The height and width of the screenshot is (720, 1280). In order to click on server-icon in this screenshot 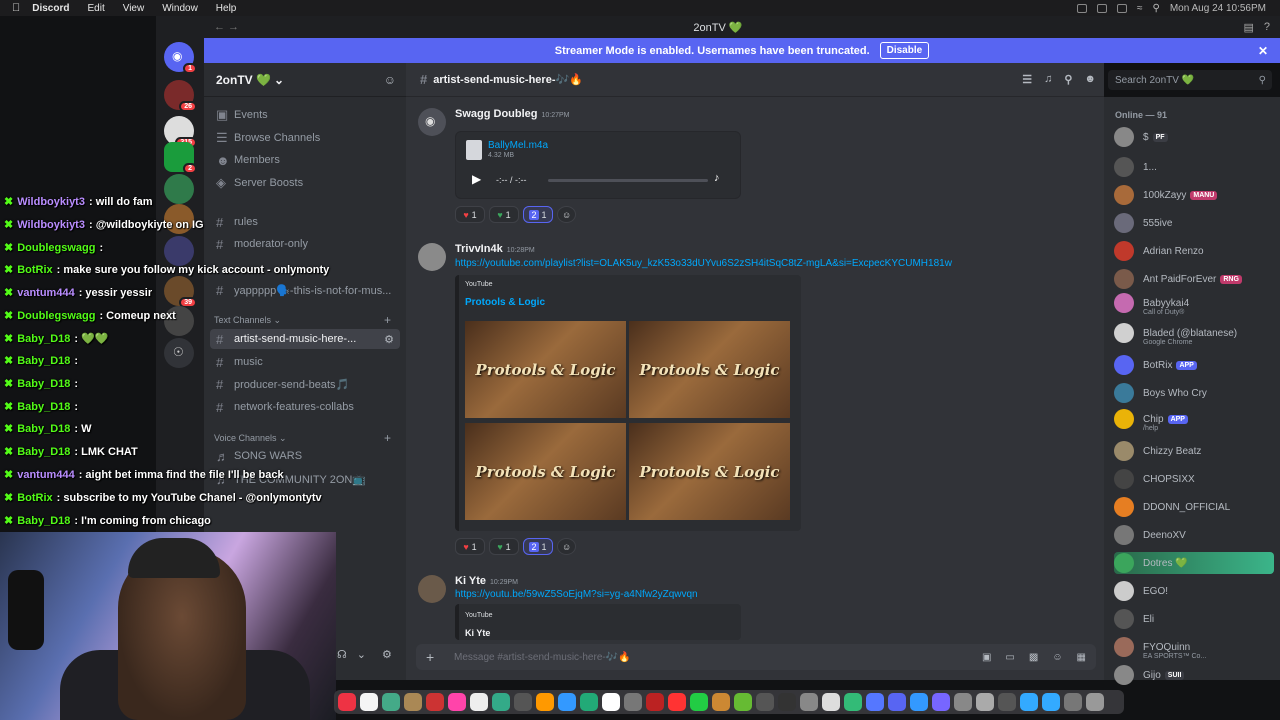, I will do `click(179, 251)`.